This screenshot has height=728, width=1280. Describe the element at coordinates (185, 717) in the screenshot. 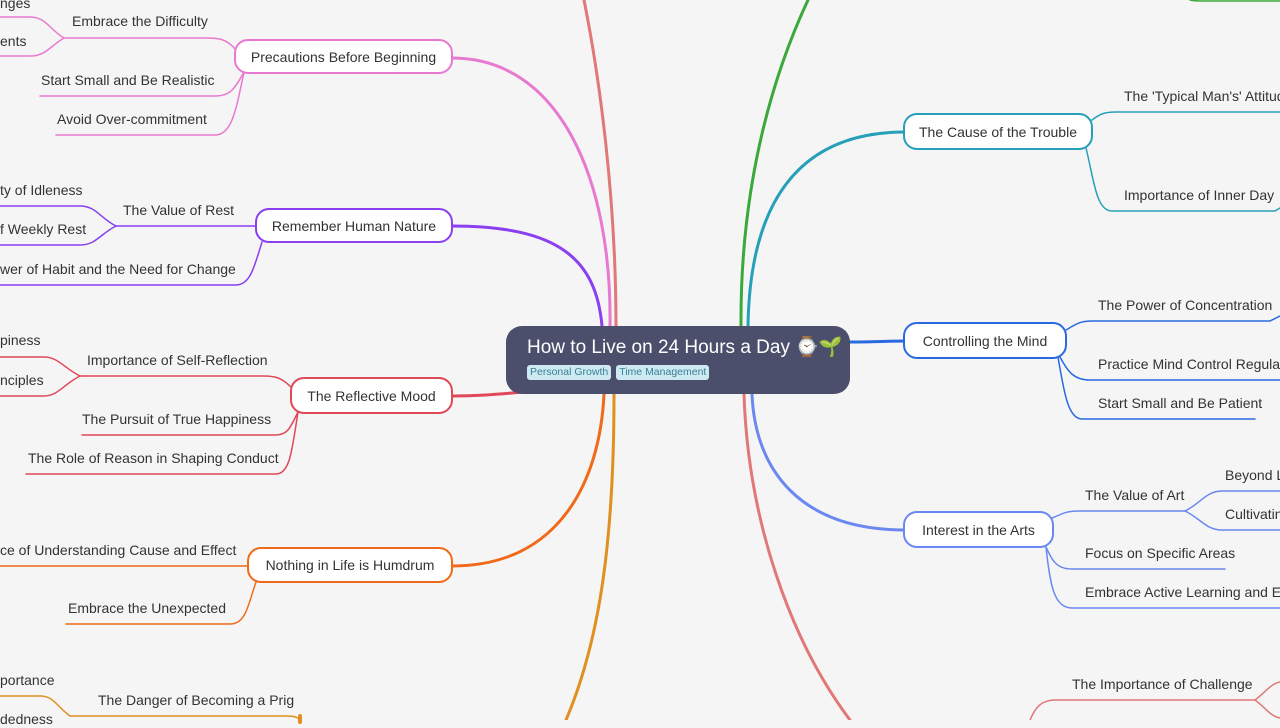

I see `edge-prig-node` at that location.